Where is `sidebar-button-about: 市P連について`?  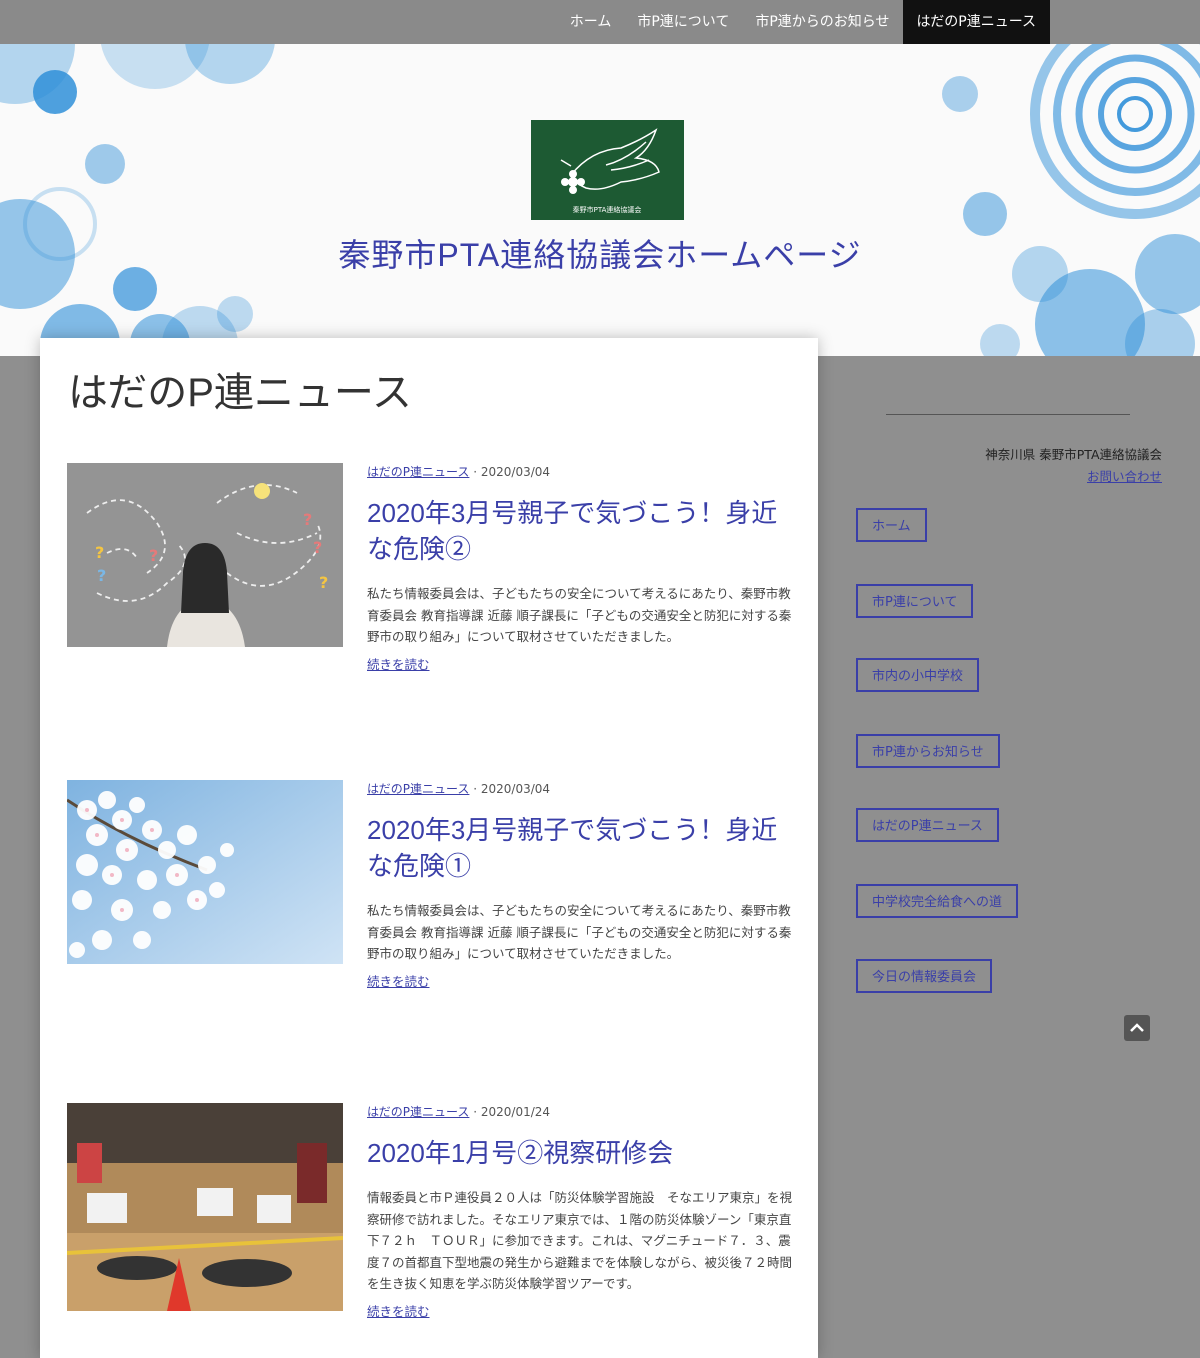 sidebar-button-about: 市P連について is located at coordinates (915, 601).